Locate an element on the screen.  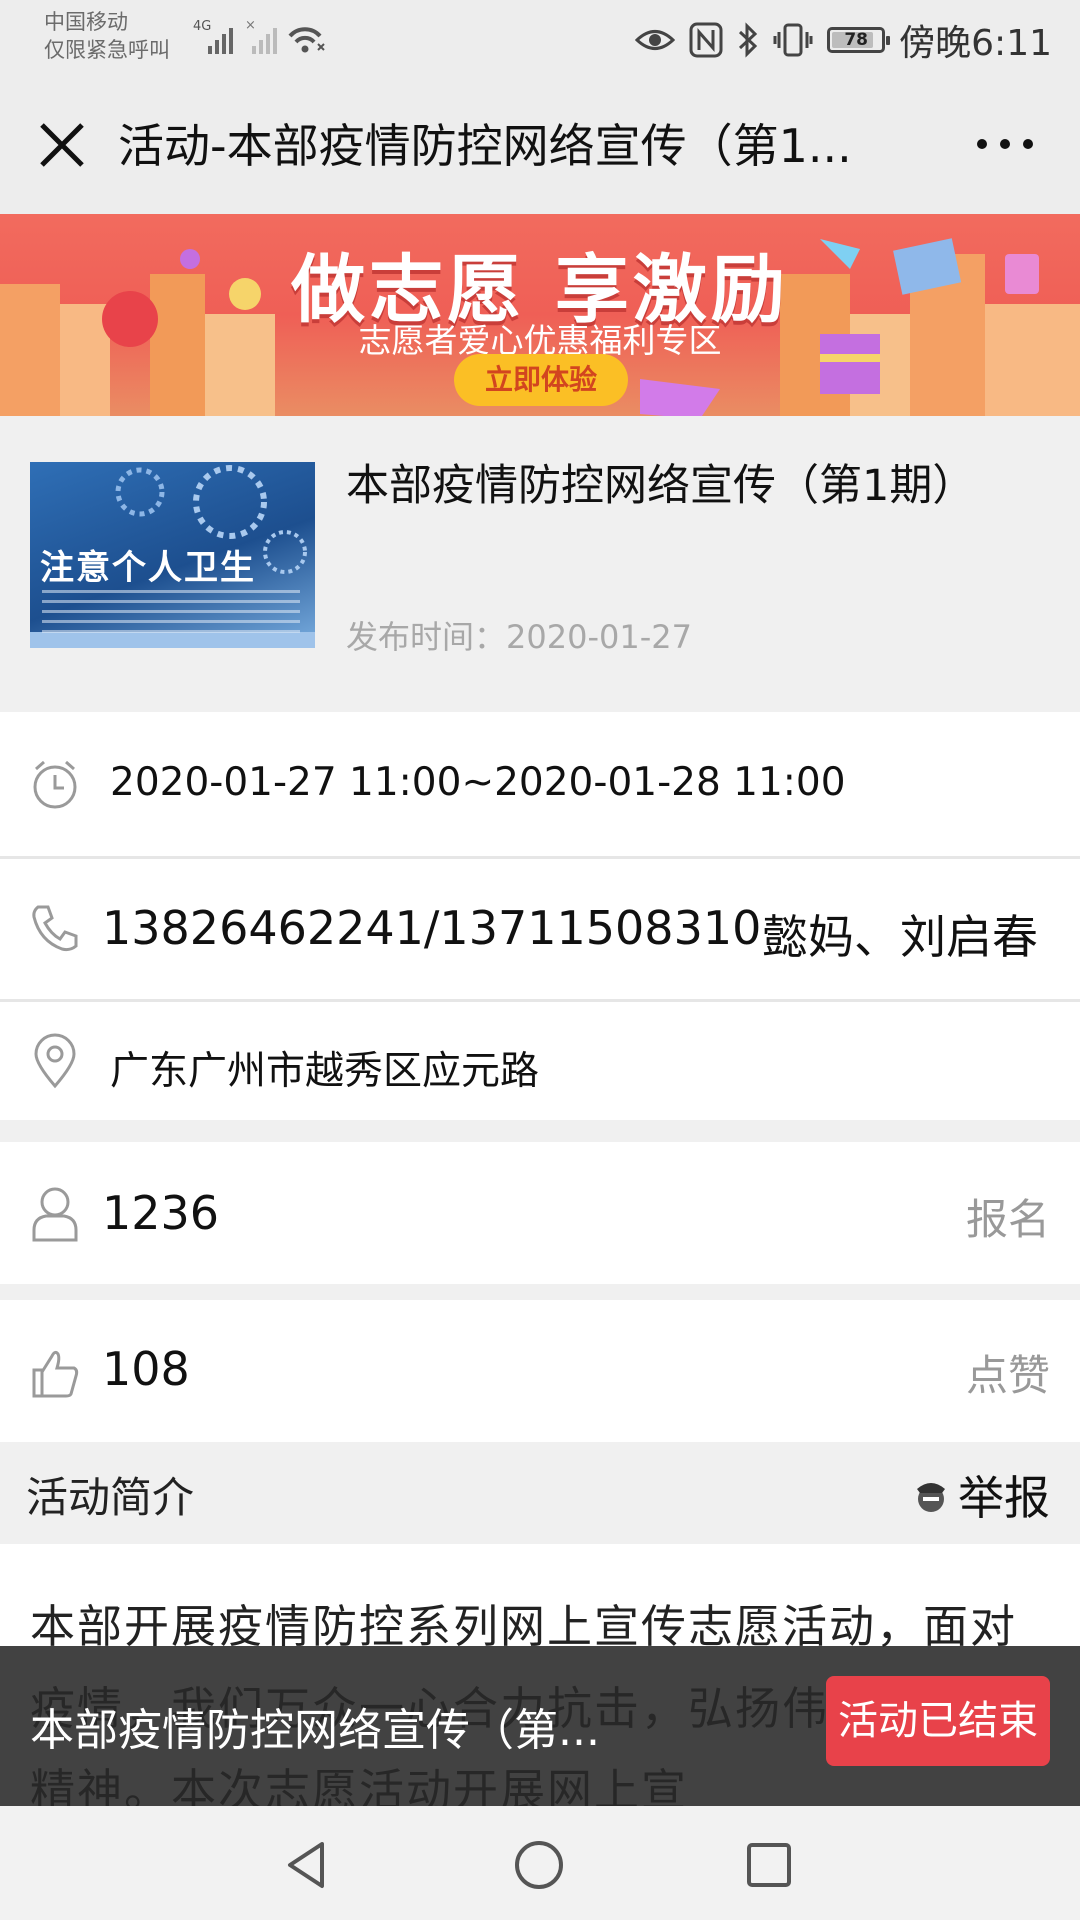
contact-row: 13826462241/13711508310 懿妈、刘启春 is located at coordinates (540, 929).